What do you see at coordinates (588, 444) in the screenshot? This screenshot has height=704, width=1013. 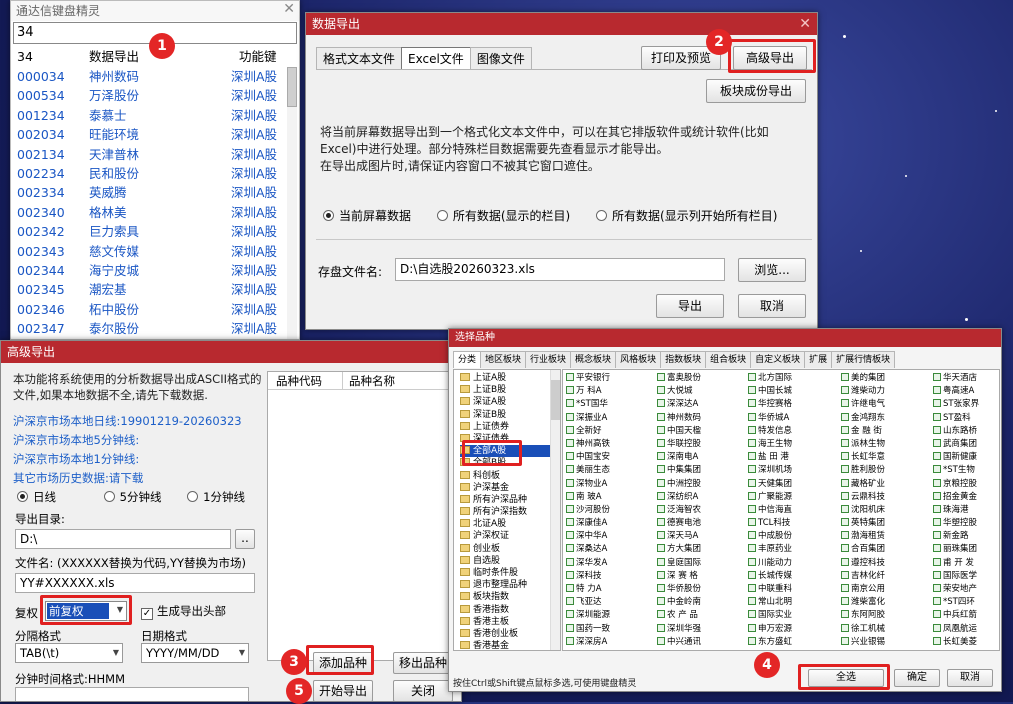 I see `variety-item: 神州高铁` at bounding box center [588, 444].